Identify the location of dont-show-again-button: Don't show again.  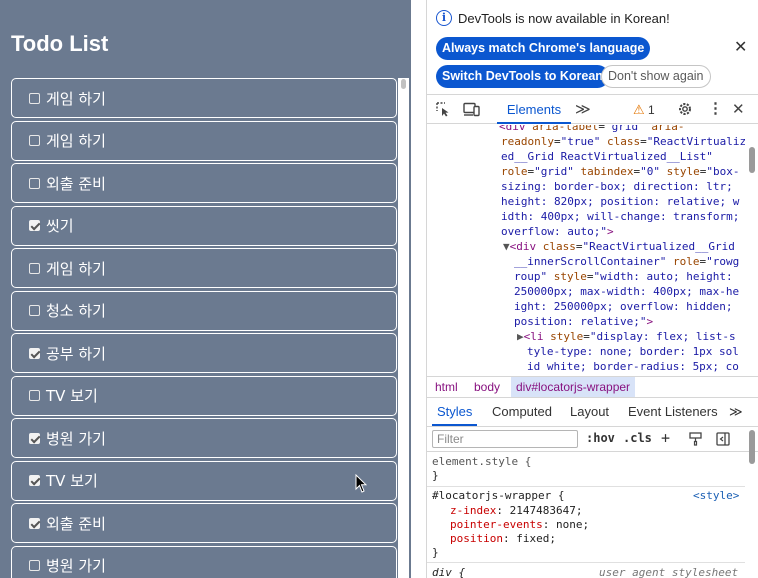
(656, 76).